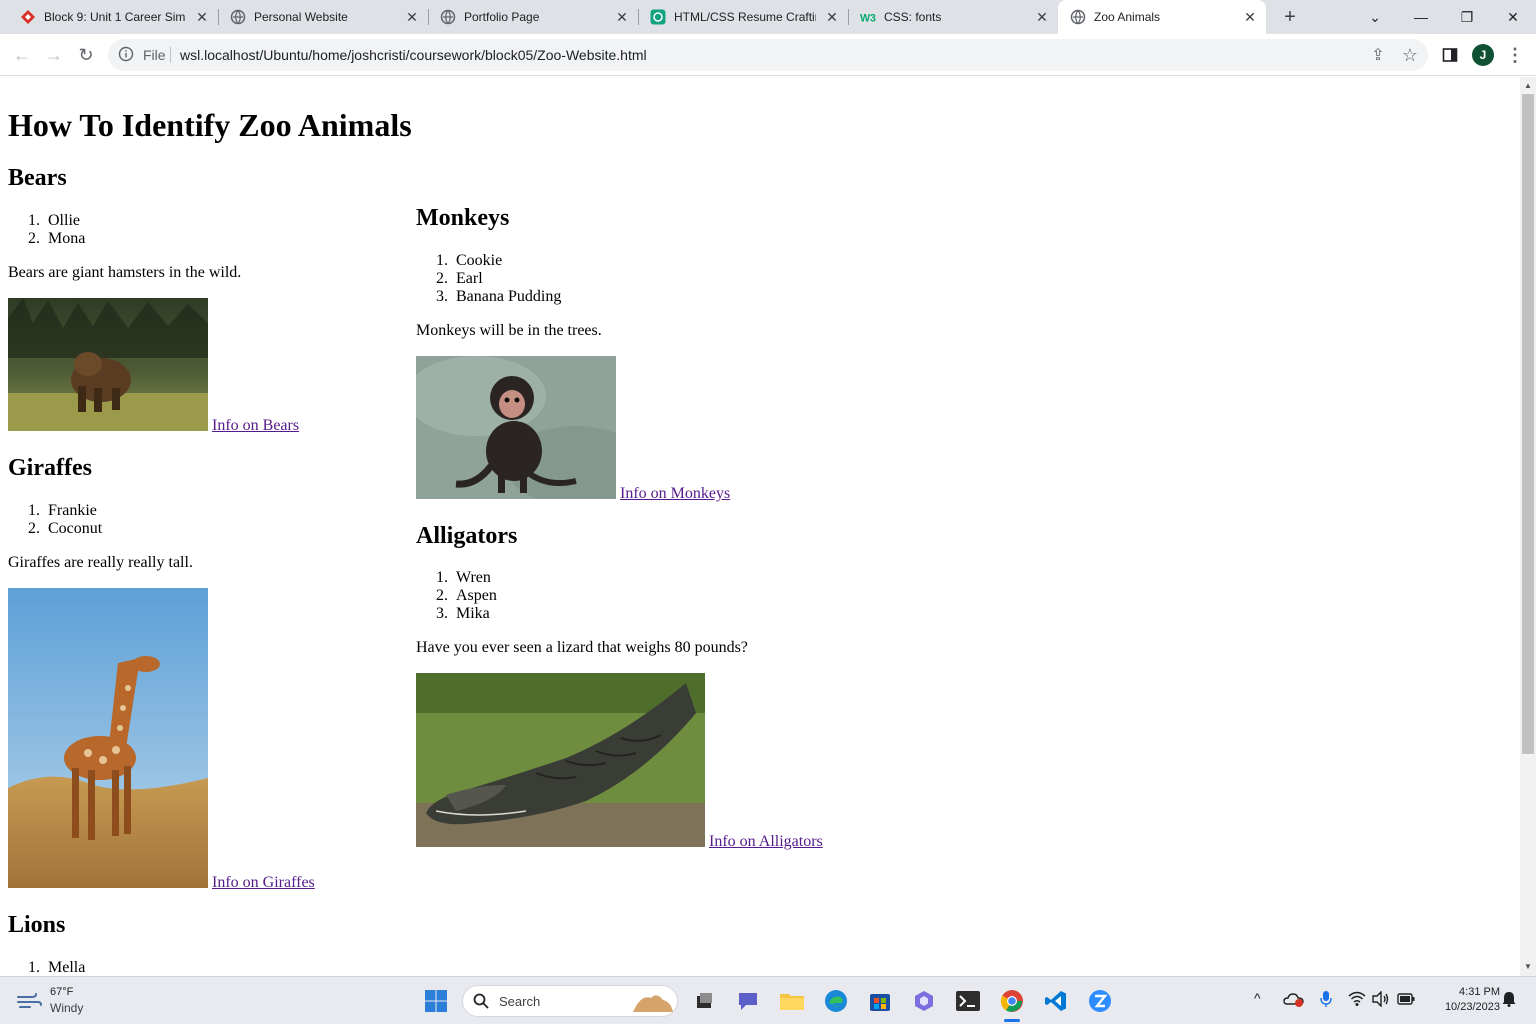 This screenshot has width=1536, height=1024. What do you see at coordinates (466, 595) in the screenshot?
I see `list-item: 2. Aspen` at bounding box center [466, 595].